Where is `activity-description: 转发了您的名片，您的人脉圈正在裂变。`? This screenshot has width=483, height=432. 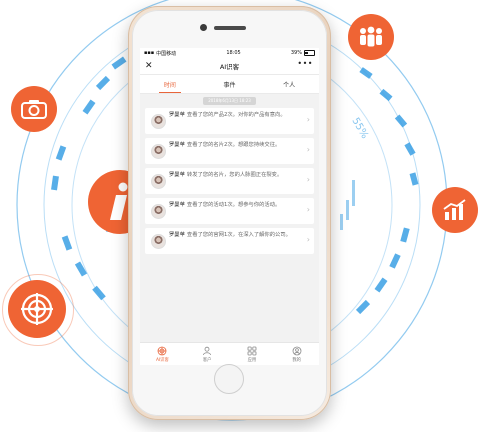
activity-description: 转发了您的名片，您的人脉圈正在裂变。 is located at coordinates (234, 175).